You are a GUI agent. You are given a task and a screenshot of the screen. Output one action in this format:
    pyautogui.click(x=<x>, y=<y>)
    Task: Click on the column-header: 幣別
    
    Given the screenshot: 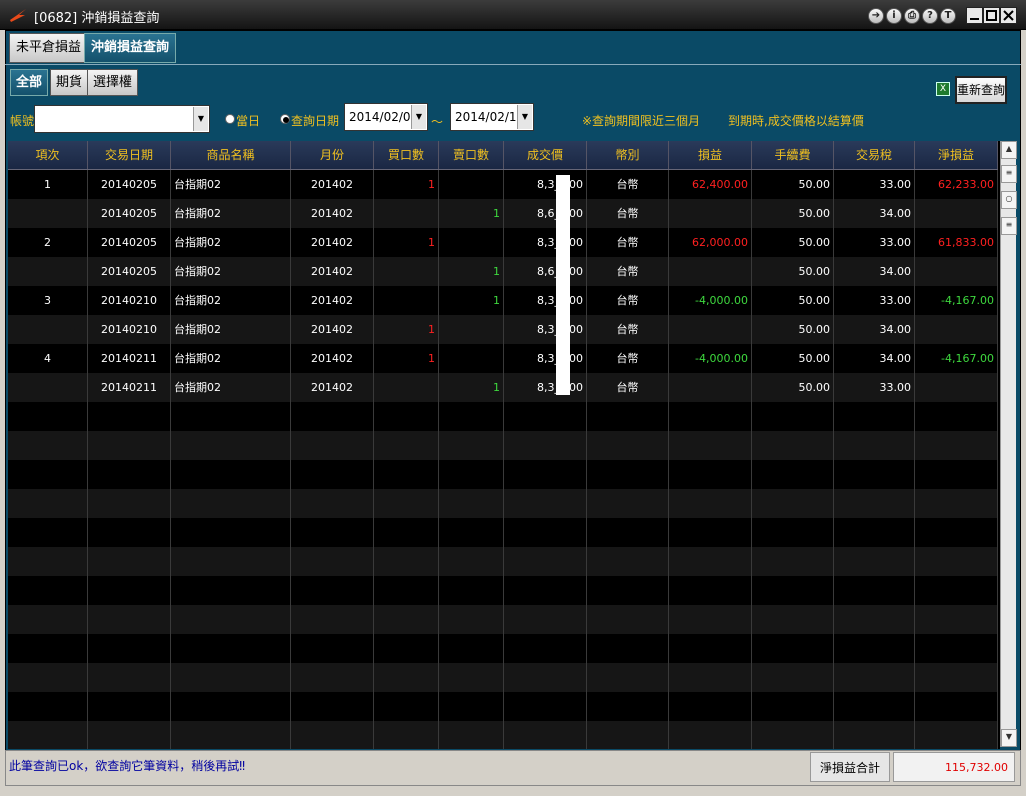 What is the action you would take?
    pyautogui.click(x=628, y=155)
    